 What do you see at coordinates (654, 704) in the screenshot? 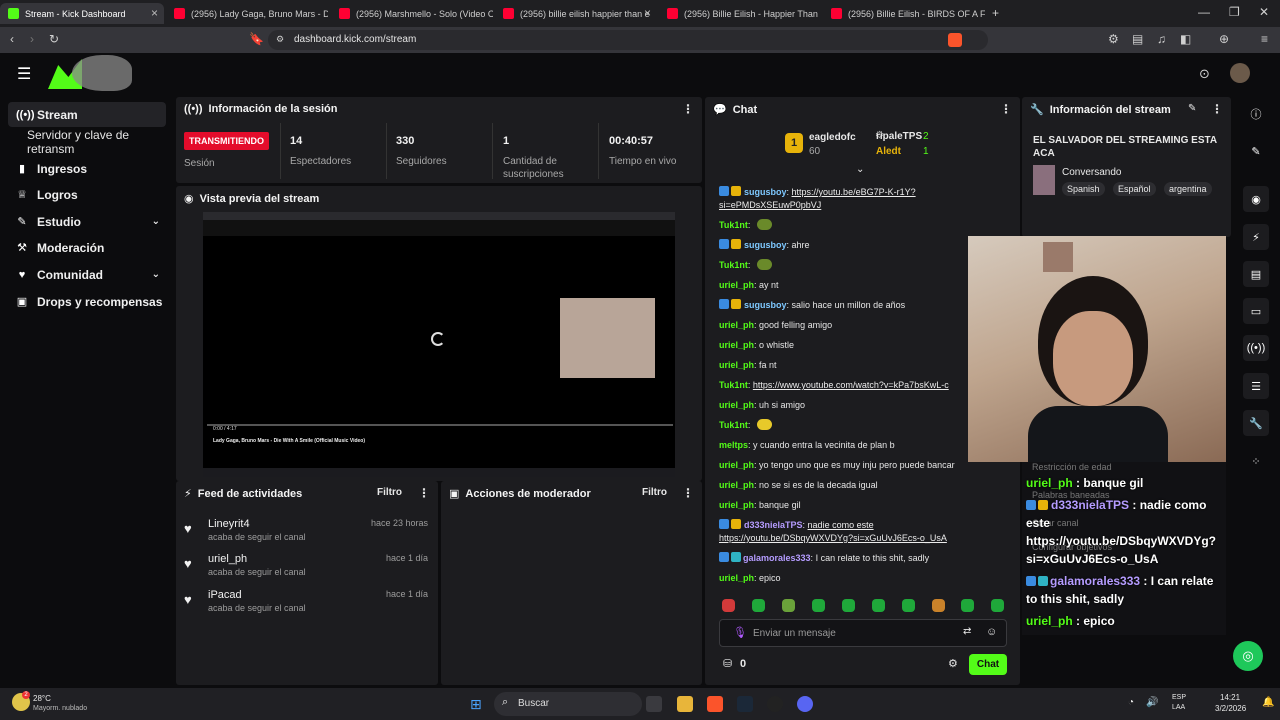
I see `task-view-icon` at bounding box center [654, 704].